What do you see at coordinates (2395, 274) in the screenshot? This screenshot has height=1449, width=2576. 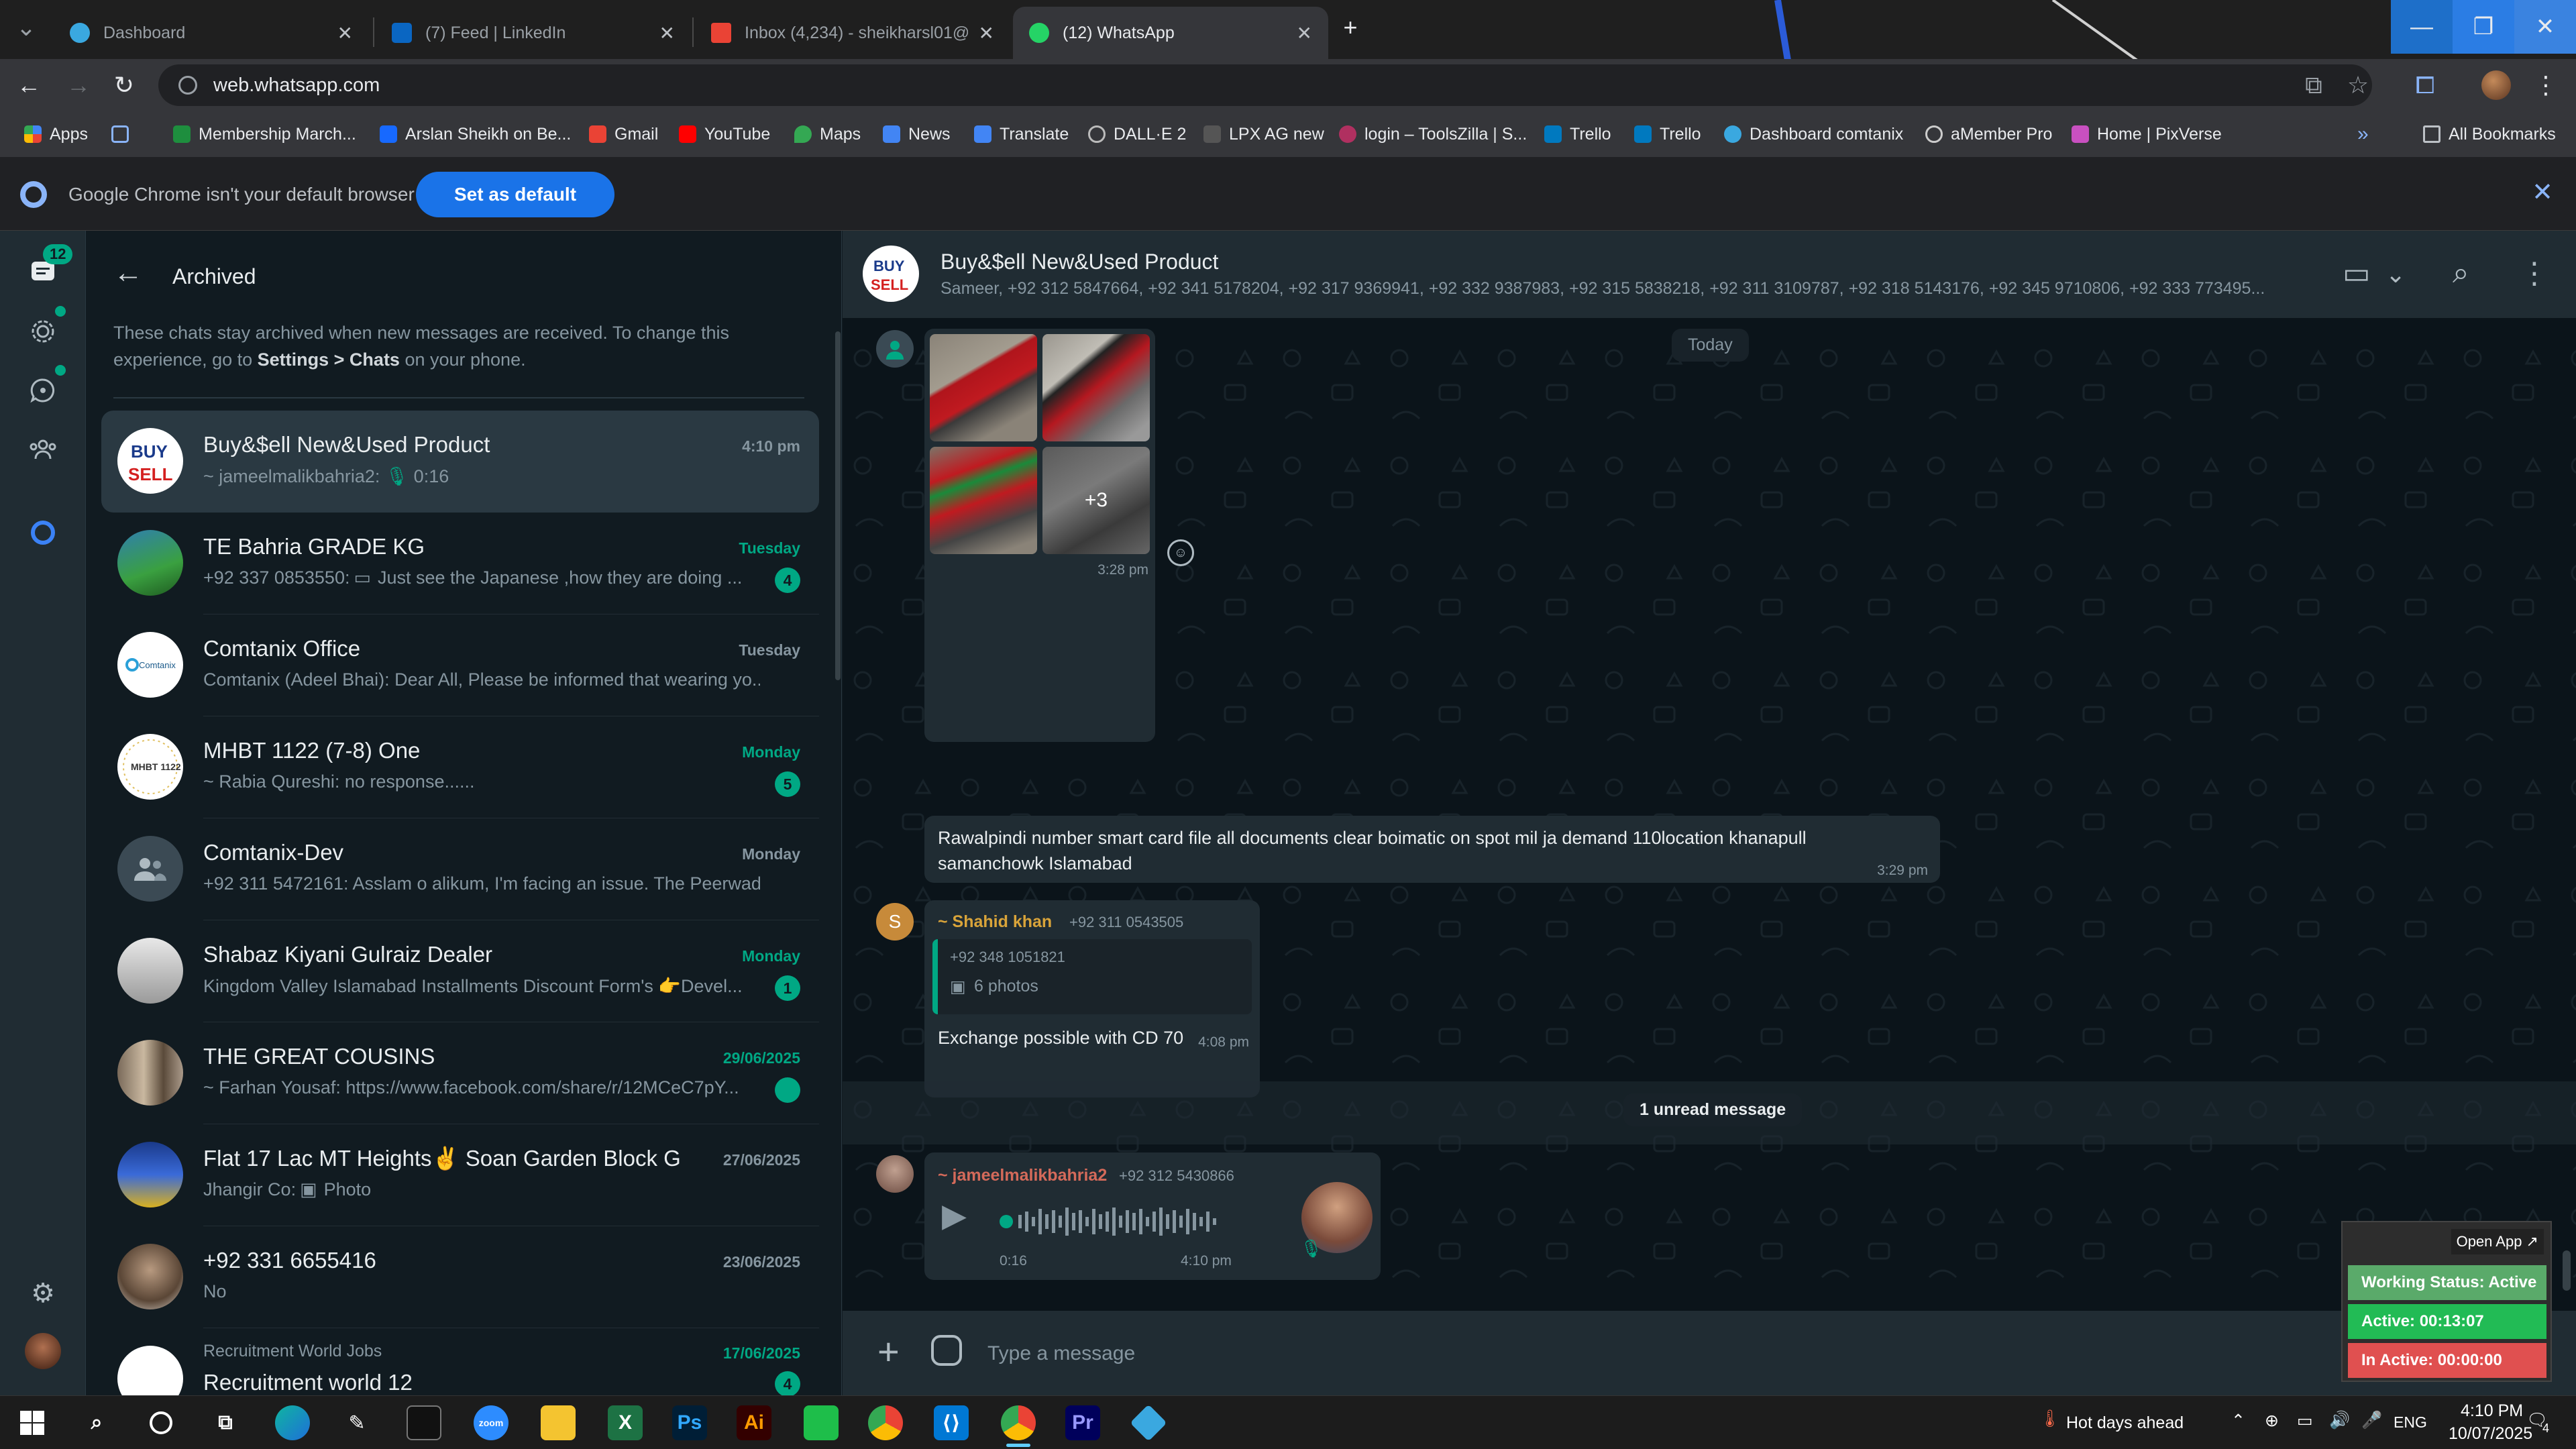 I see `chevron-down-icon: ⌄` at bounding box center [2395, 274].